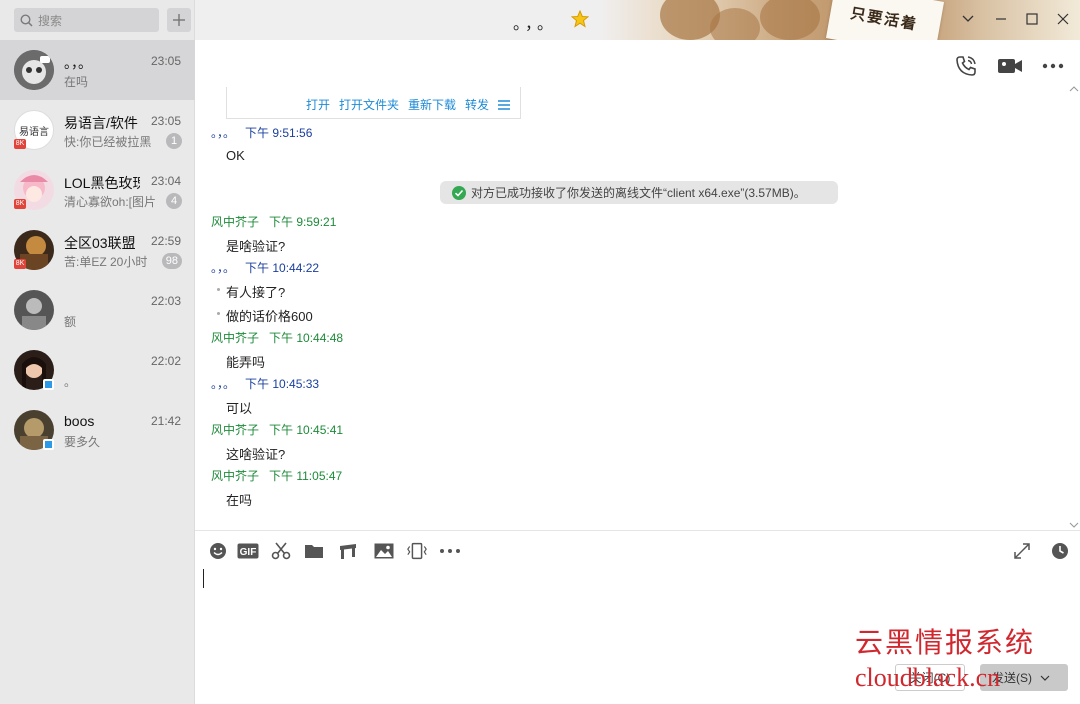  Describe the element at coordinates (535, 24) in the screenshot. I see `chat-title: 。，。` at that location.